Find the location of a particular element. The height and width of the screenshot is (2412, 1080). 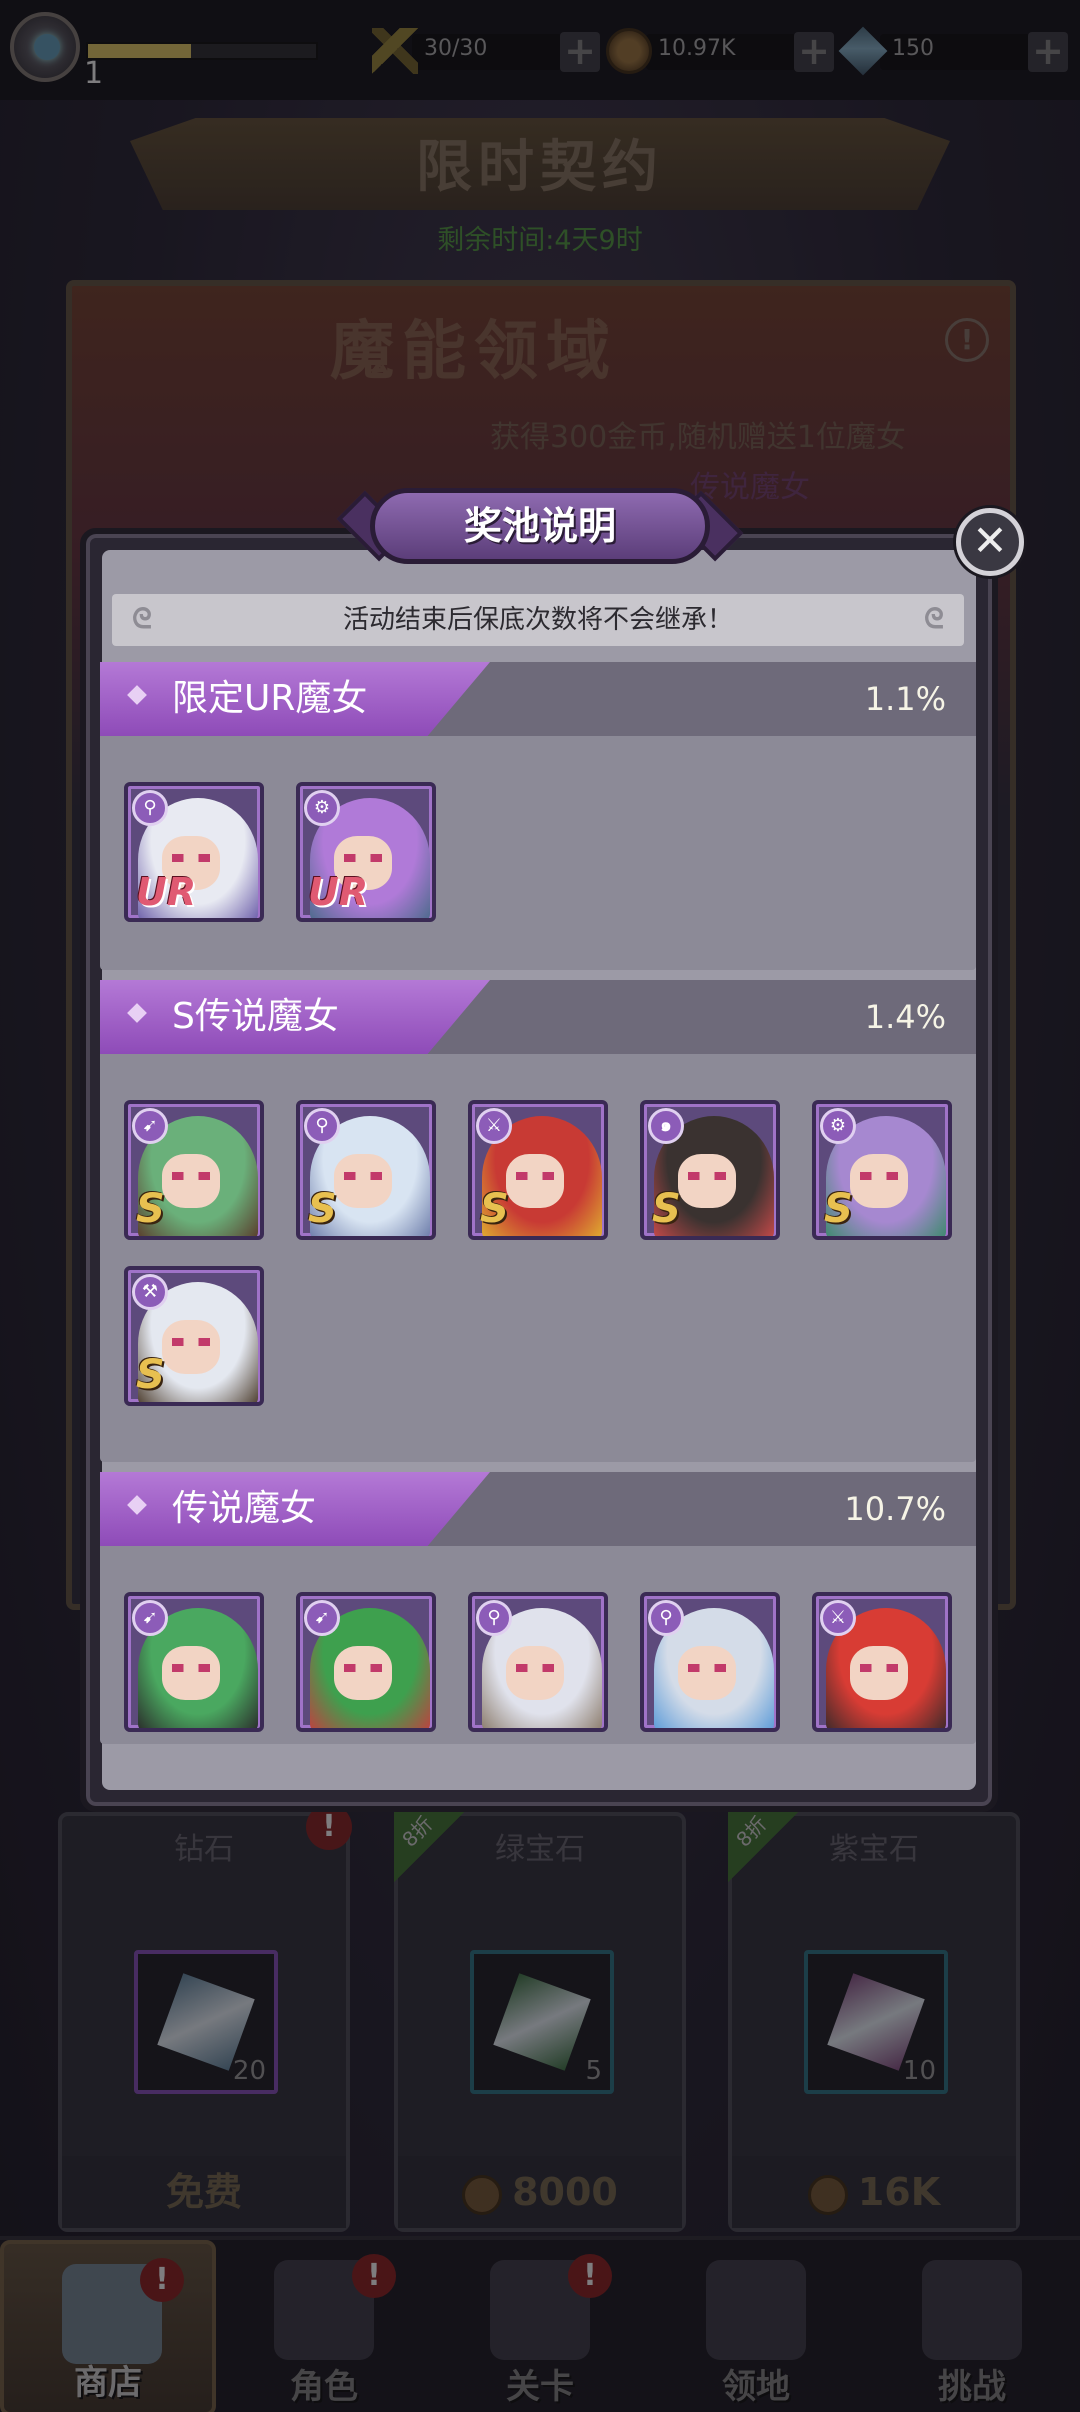

tier-drop-rate: 1.4% is located at coordinates (905, 1017).